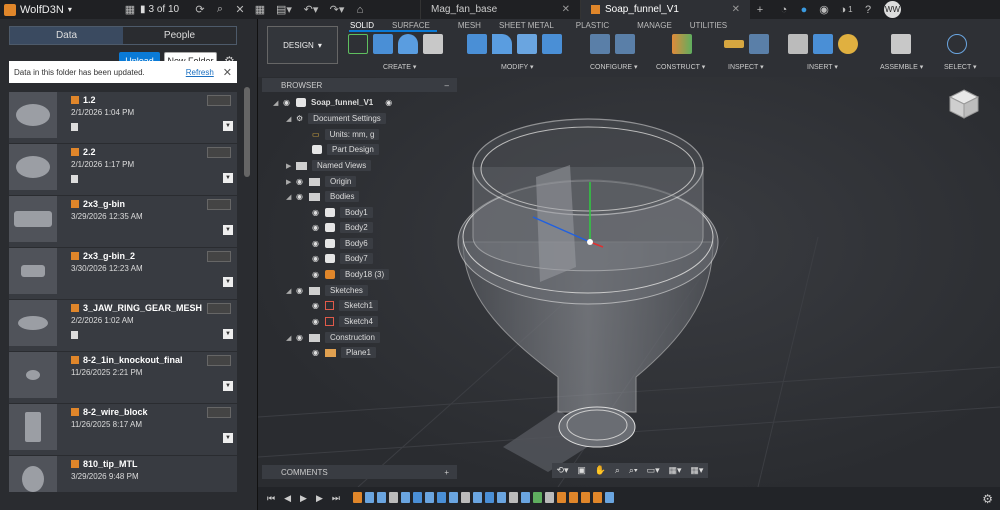 The width and height of the screenshot is (1000, 510). I want to click on document-tab-active: Soap_funnel_V1 ✕, so click(665, 9).